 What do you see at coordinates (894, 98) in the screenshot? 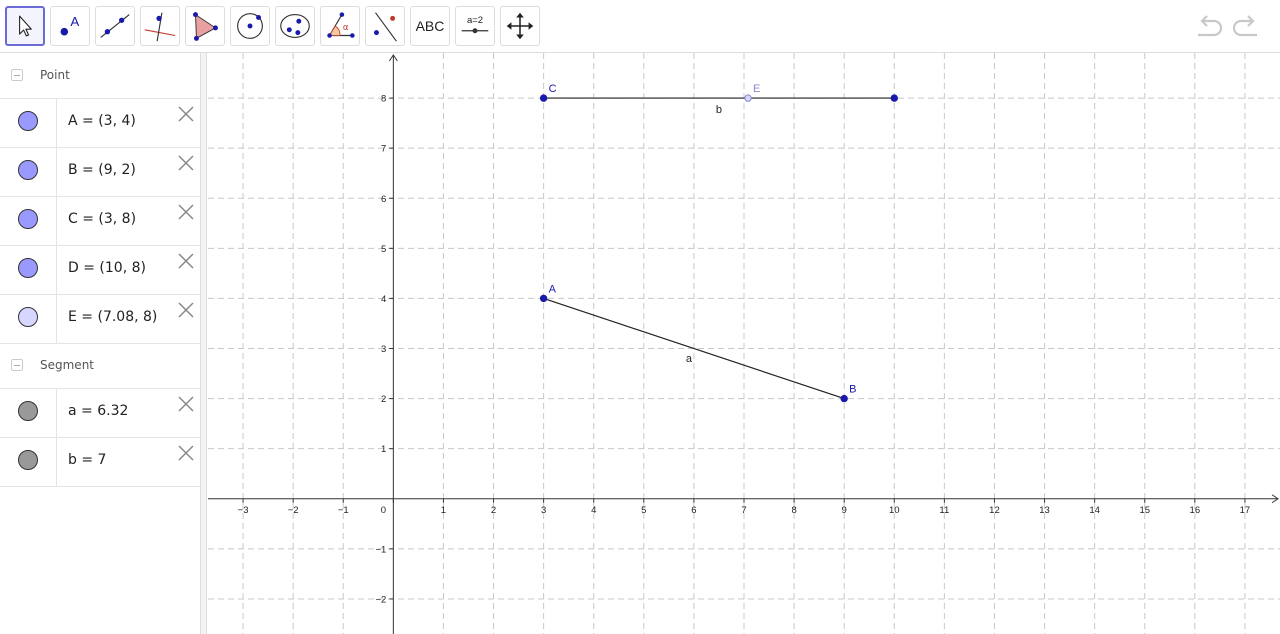
I see `point-D` at bounding box center [894, 98].